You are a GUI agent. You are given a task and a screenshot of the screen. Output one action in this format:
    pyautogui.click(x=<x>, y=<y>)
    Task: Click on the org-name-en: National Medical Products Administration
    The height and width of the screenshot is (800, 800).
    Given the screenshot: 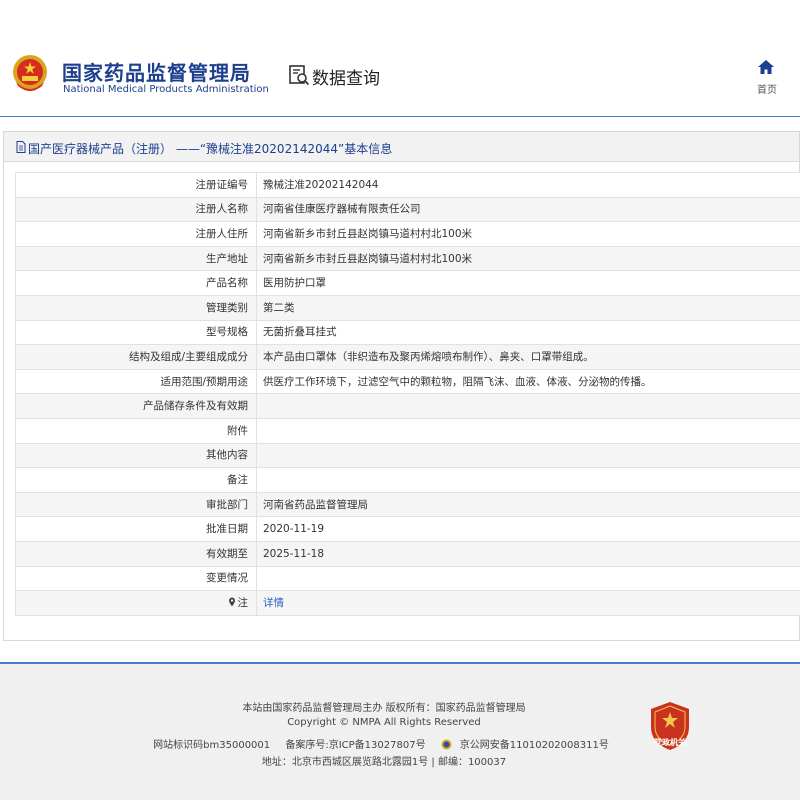 What is the action you would take?
    pyautogui.click(x=166, y=89)
    